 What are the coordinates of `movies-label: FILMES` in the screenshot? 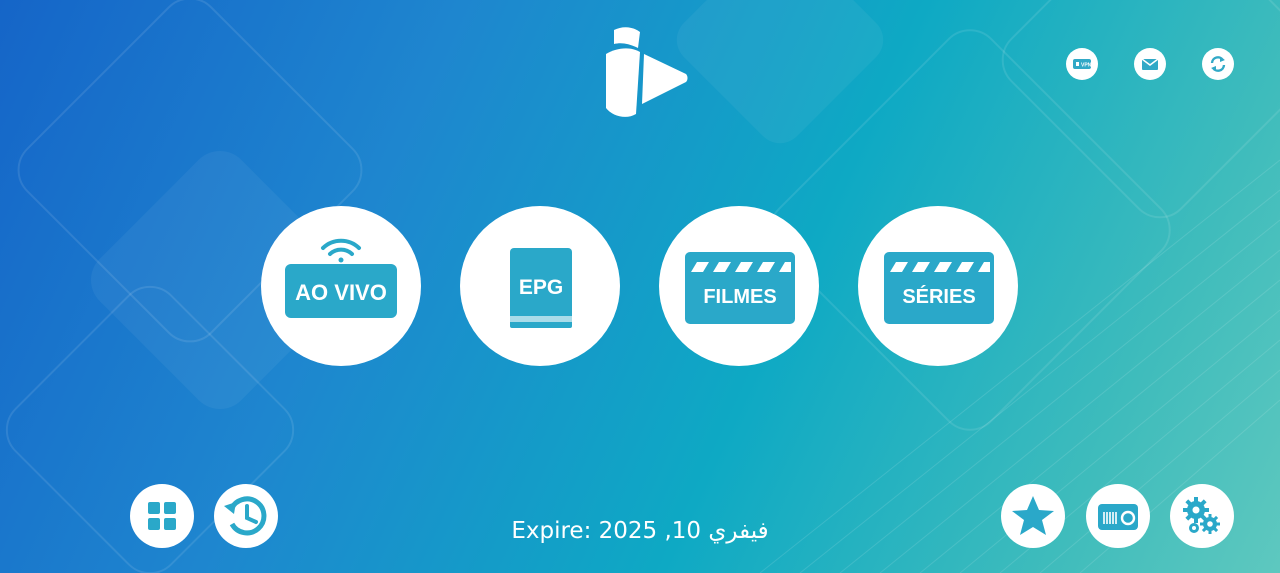 It's located at (739, 297).